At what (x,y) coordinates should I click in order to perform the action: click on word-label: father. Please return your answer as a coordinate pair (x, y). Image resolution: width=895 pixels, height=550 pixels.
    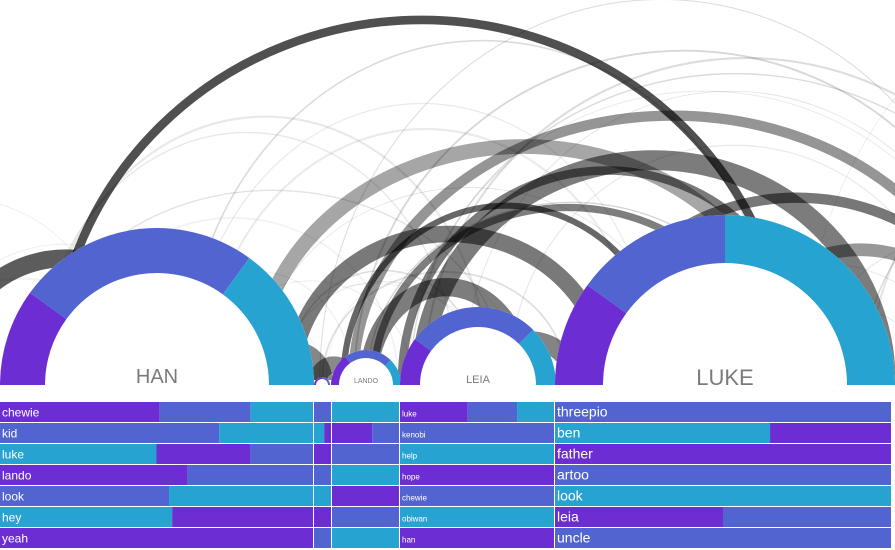
    Looking at the image, I should click on (575, 453).